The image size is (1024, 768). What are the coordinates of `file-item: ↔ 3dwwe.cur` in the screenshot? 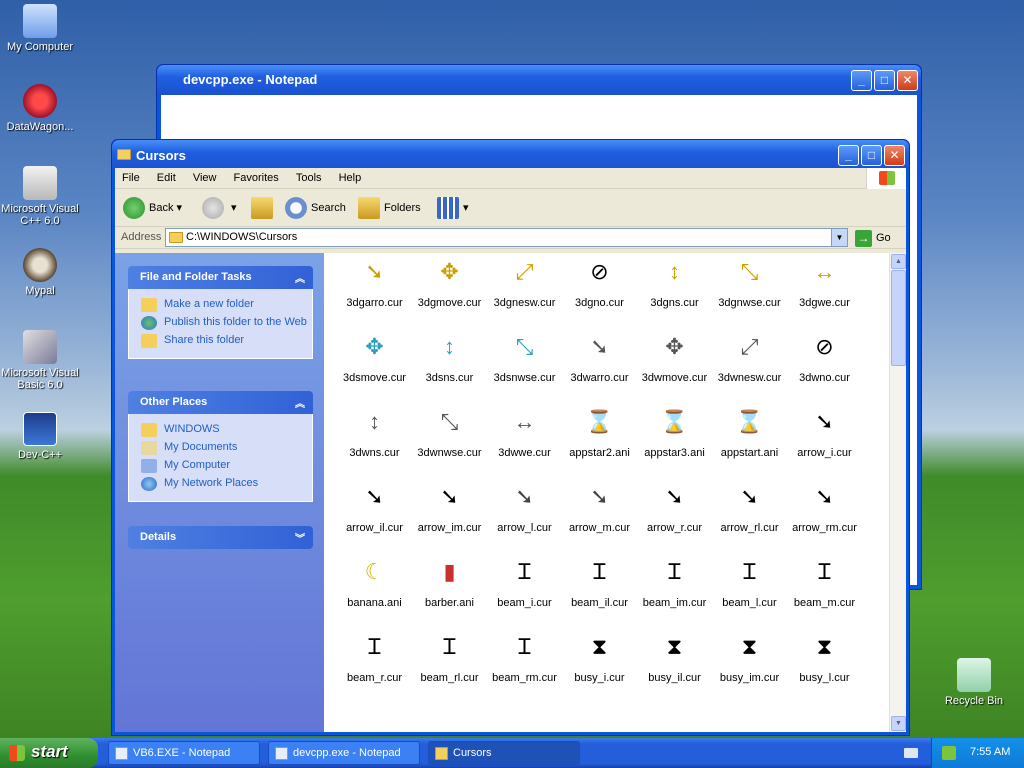 It's located at (524, 433).